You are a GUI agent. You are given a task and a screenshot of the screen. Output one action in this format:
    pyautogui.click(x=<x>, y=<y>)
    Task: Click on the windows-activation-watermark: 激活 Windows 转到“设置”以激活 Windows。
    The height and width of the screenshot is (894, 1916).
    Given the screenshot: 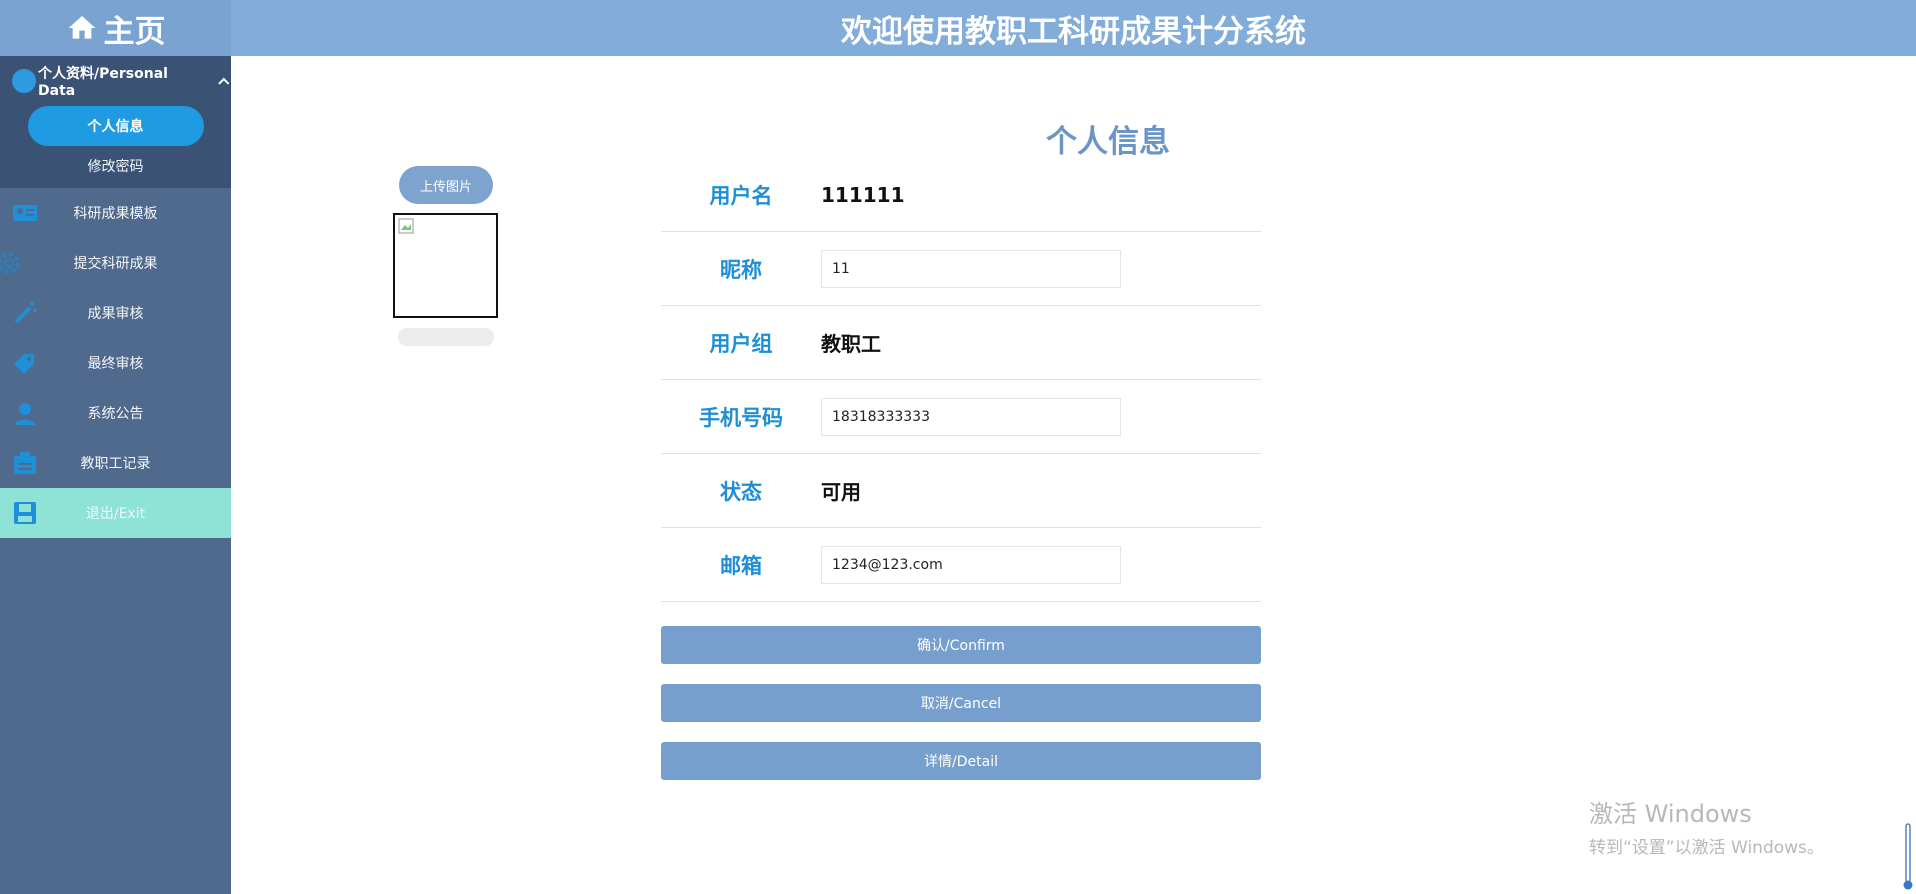 What is the action you would take?
    pyautogui.click(x=1706, y=826)
    